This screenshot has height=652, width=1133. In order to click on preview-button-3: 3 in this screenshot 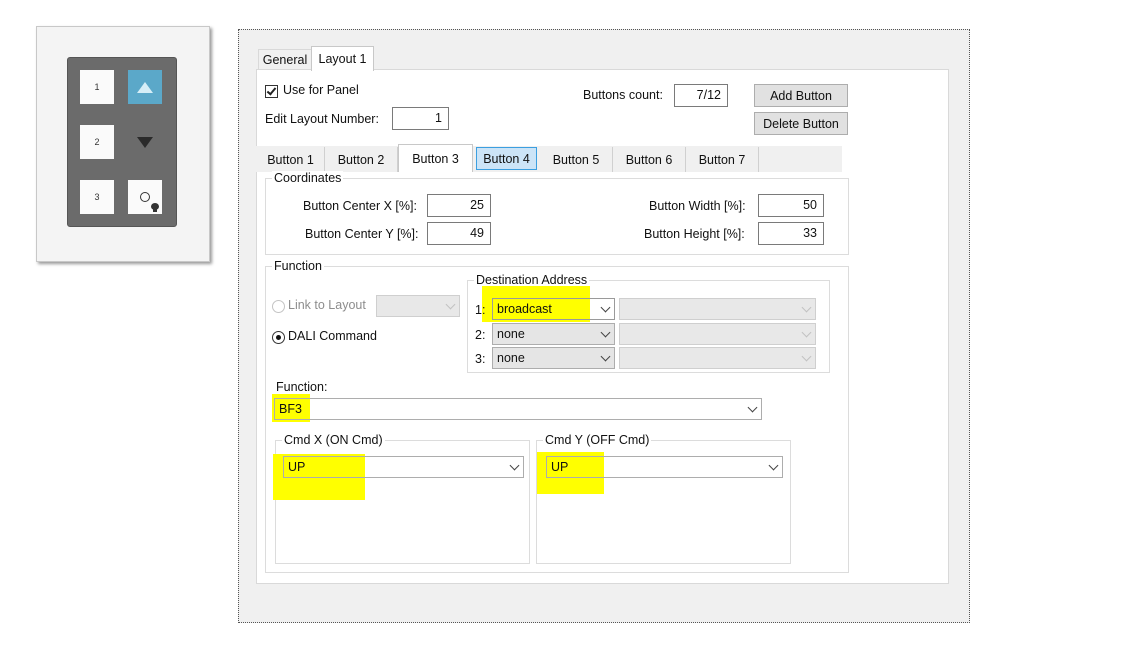, I will do `click(97, 197)`.